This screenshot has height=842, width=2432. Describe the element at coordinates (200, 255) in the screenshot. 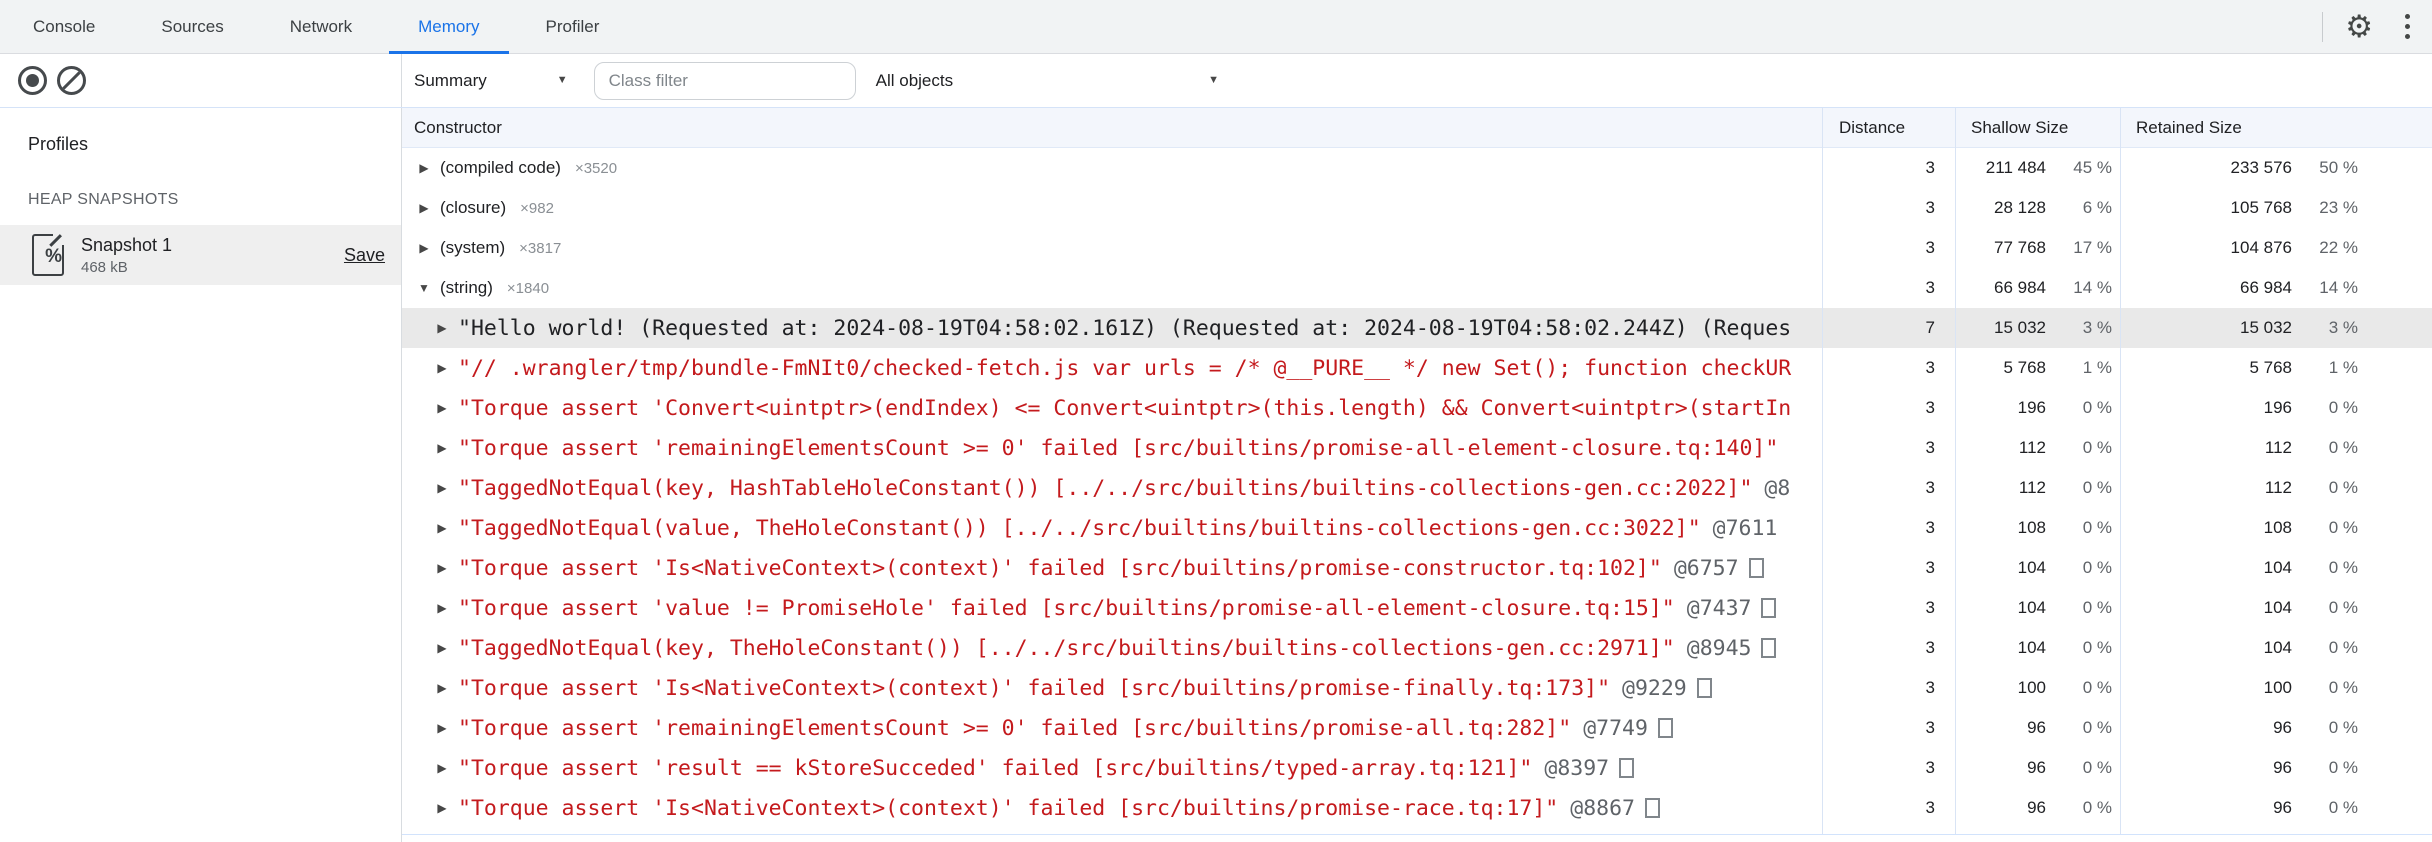

I see `snapshot-item: % Snapshot 1 468 kB Save` at that location.